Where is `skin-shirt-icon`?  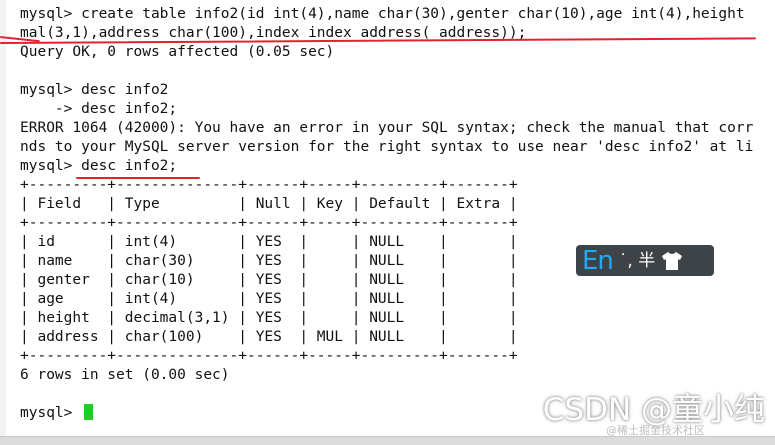
skin-shirt-icon is located at coordinates (672, 260).